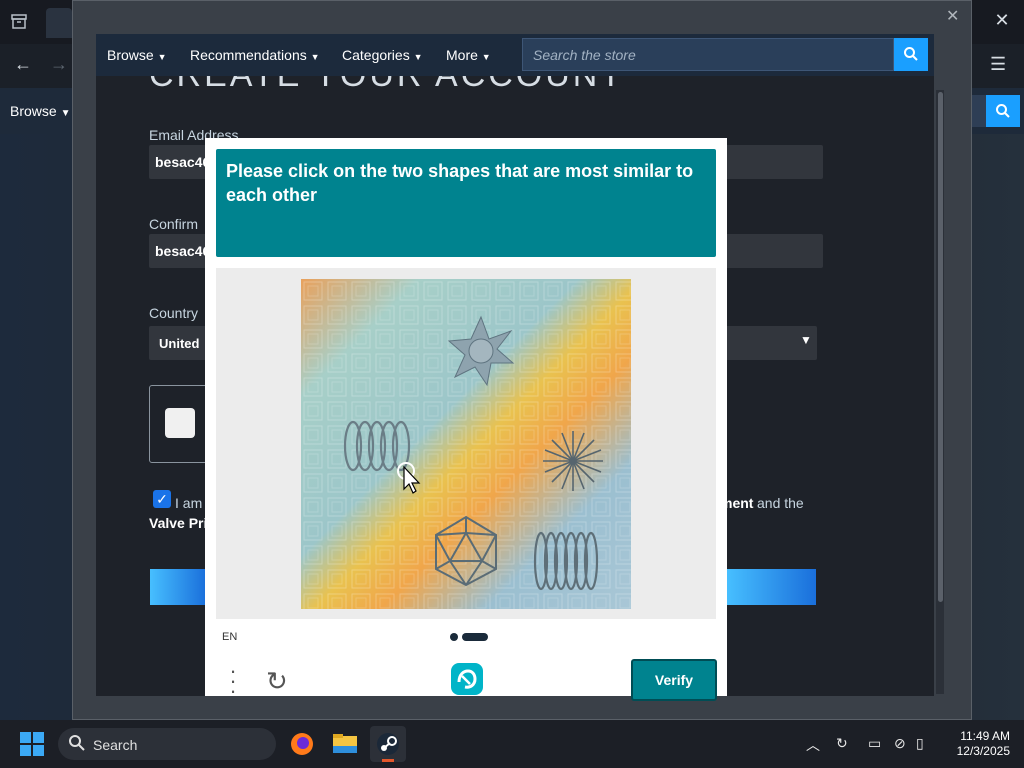  I want to click on archive-icon, so click(20, 22).